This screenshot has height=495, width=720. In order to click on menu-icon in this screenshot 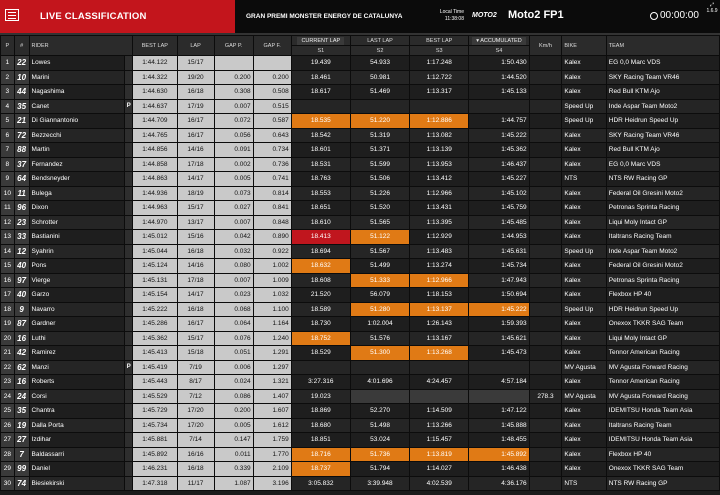, I will do `click(12, 15)`.